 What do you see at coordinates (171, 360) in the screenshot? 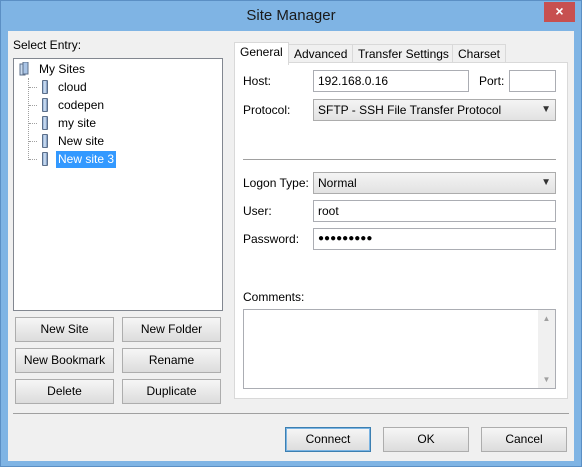
I see `rename-button: Rename` at bounding box center [171, 360].